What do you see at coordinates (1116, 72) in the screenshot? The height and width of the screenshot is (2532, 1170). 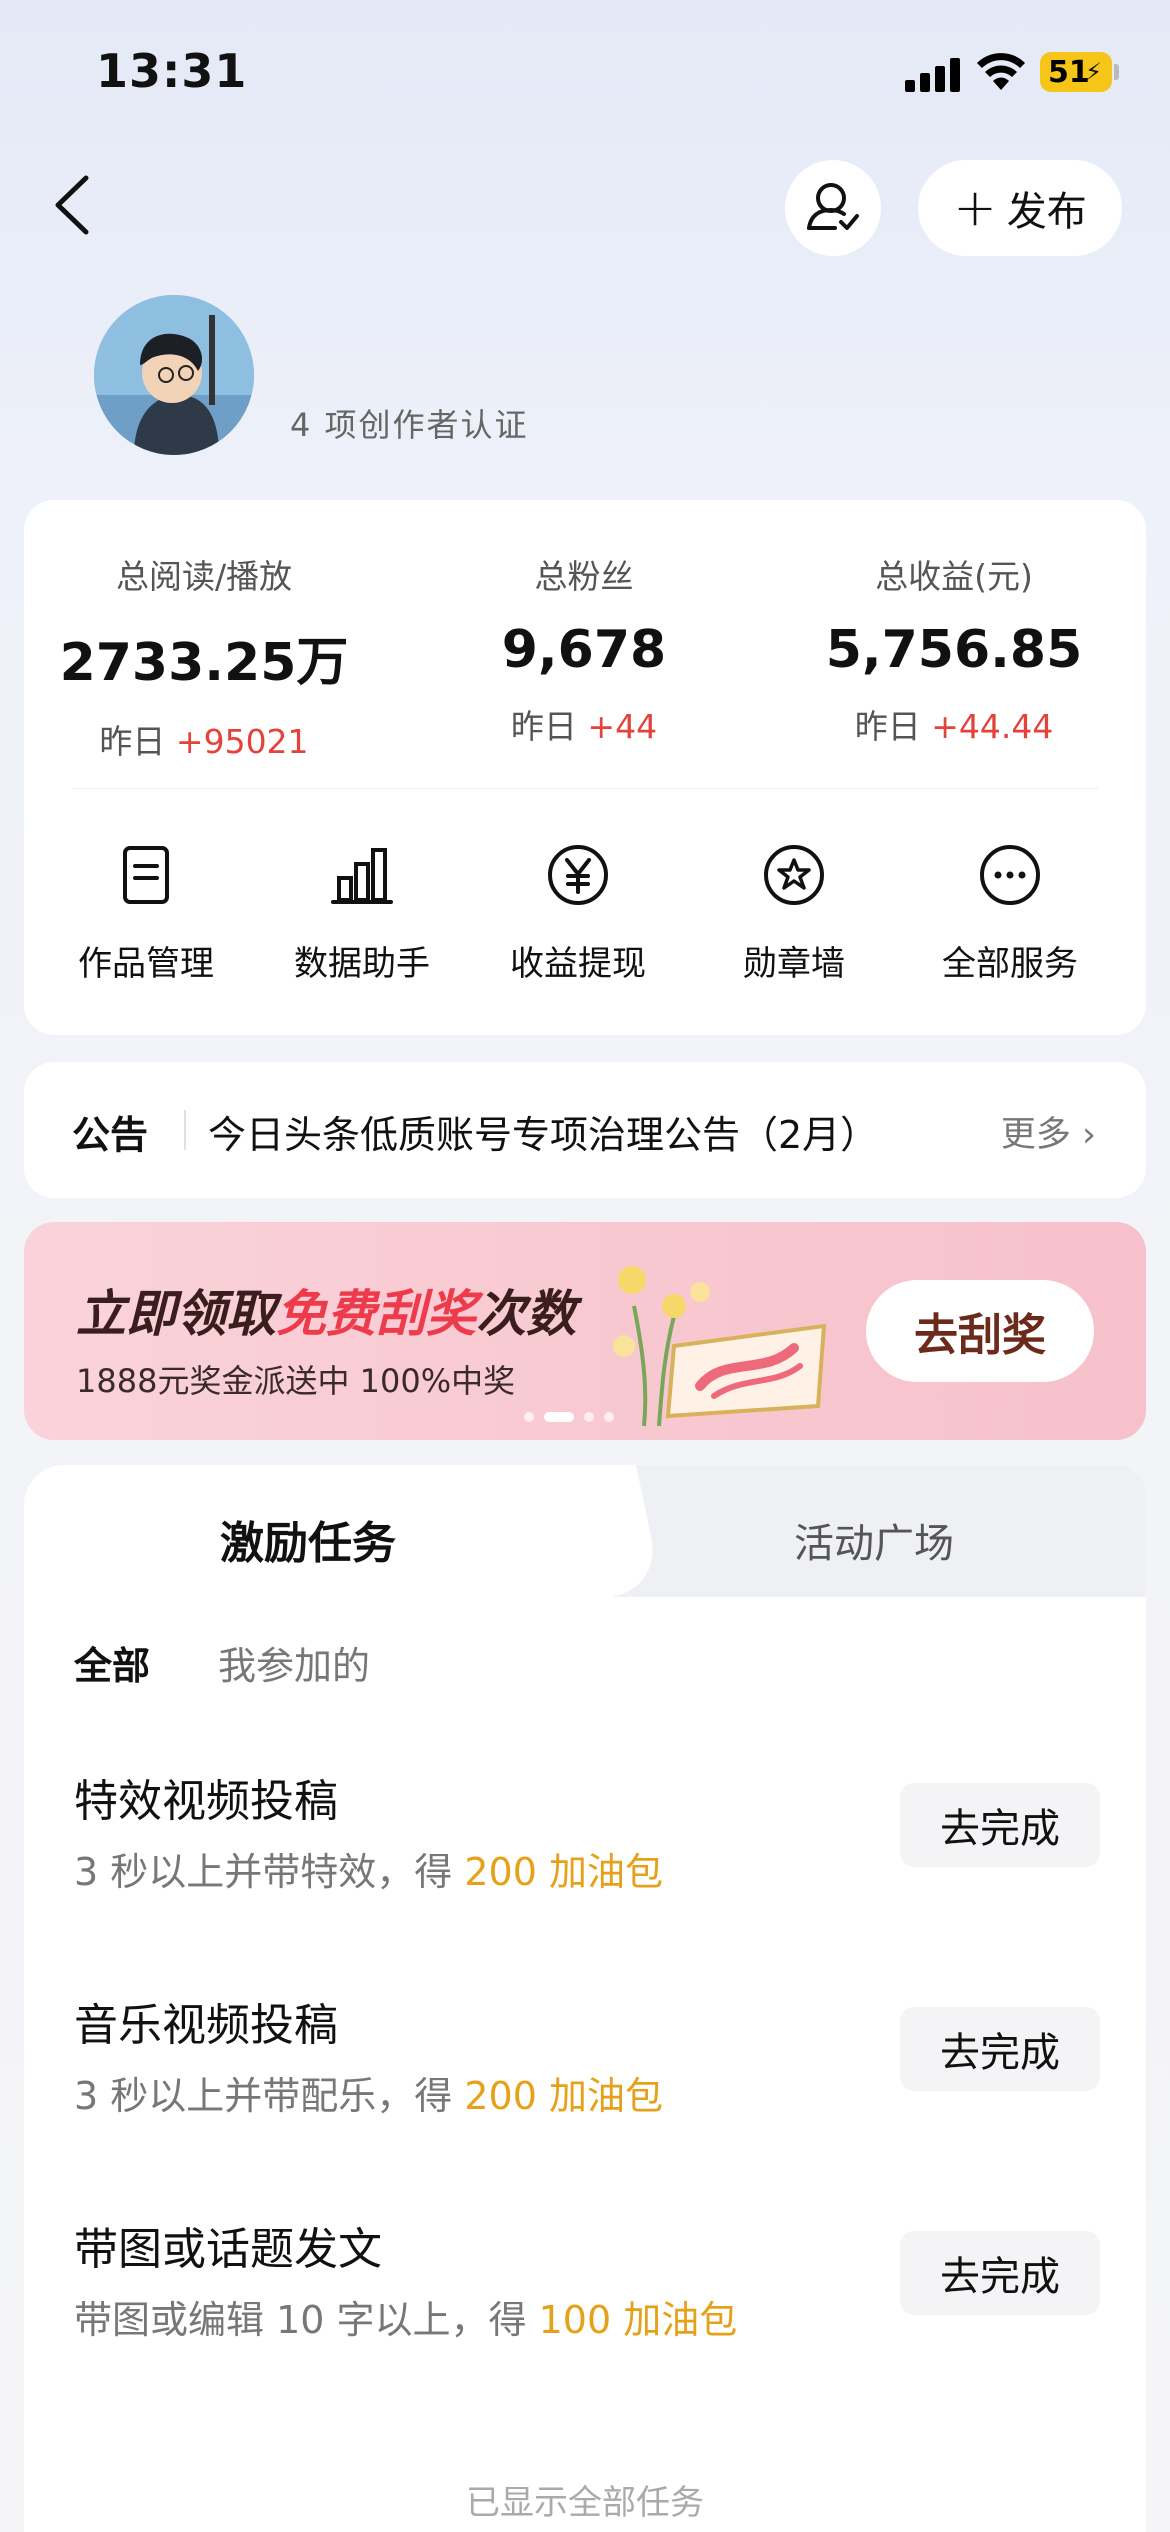 I see `battery-cap` at bounding box center [1116, 72].